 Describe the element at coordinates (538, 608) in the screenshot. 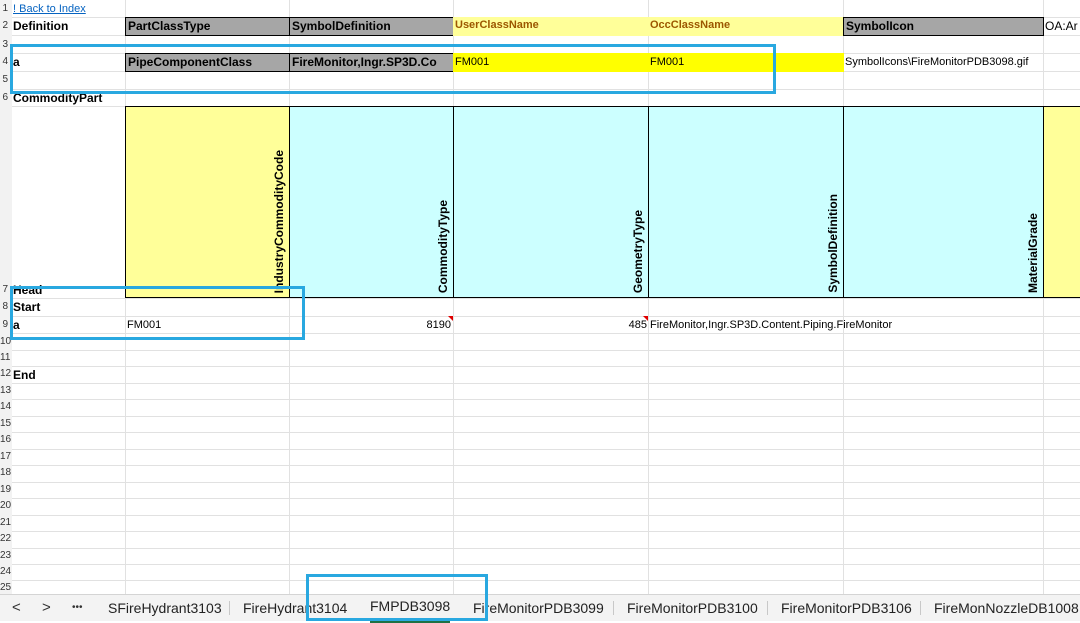

I see `tab-firemonitorpdb3099: FireMonitorPDB3099` at that location.